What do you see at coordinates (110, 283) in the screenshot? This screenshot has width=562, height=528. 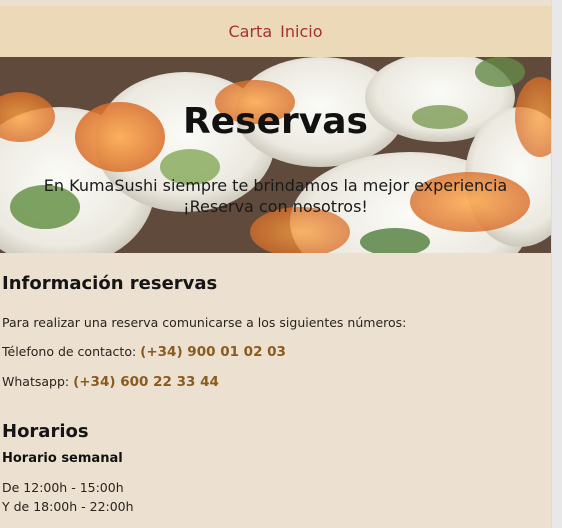 I see `reservation-info-heading: Información reservas` at bounding box center [110, 283].